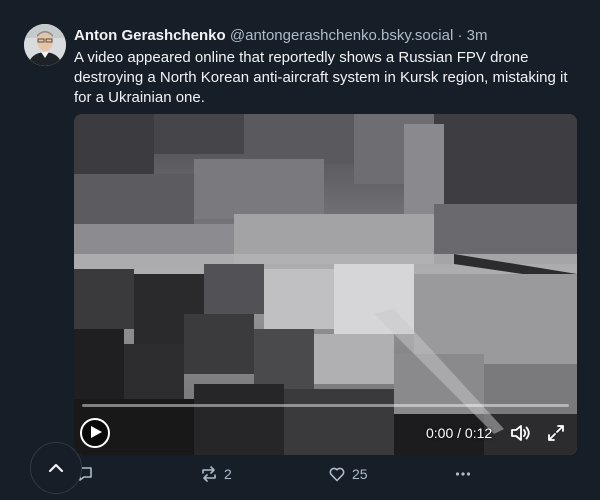 This screenshot has width=600, height=500. I want to click on like-button: 25, so click(348, 474).